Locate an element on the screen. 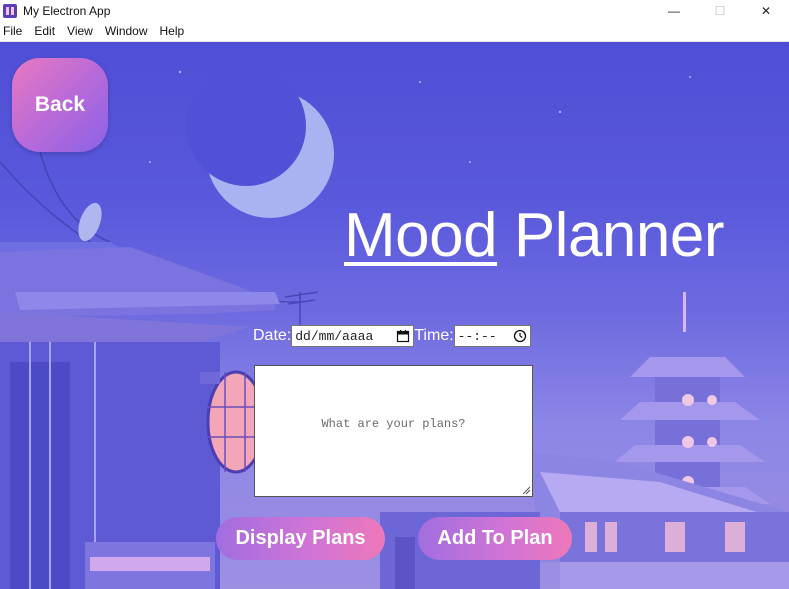 The height and width of the screenshot is (589, 789). date-time-row: Date: dd/mm/aaaa Time: --:-- is located at coordinates (392, 336).